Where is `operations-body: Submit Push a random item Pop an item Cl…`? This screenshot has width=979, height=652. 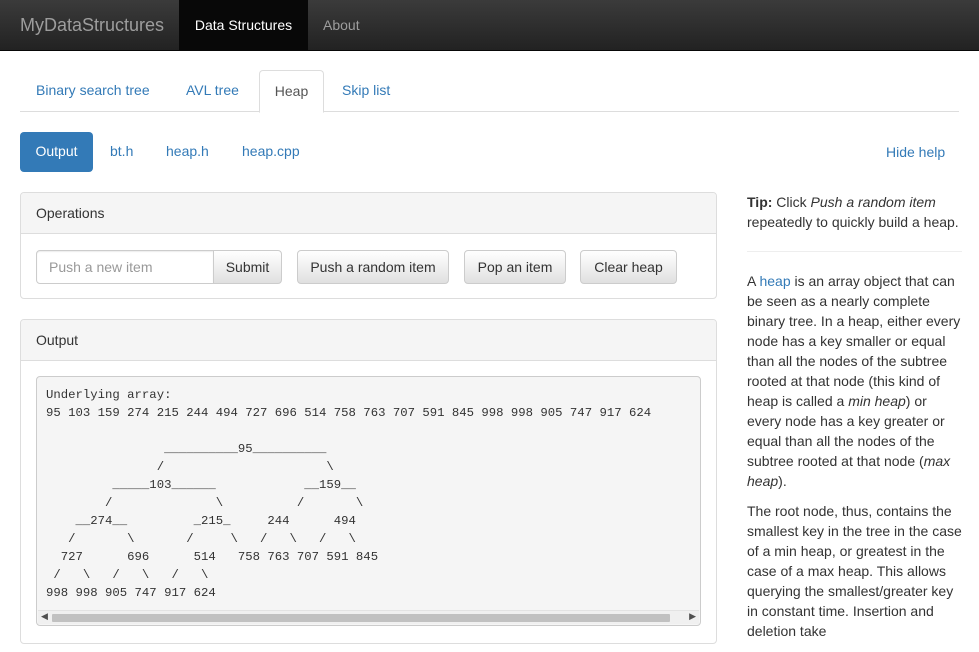 operations-body: Submit Push a random item Pop an item Cl… is located at coordinates (368, 266).